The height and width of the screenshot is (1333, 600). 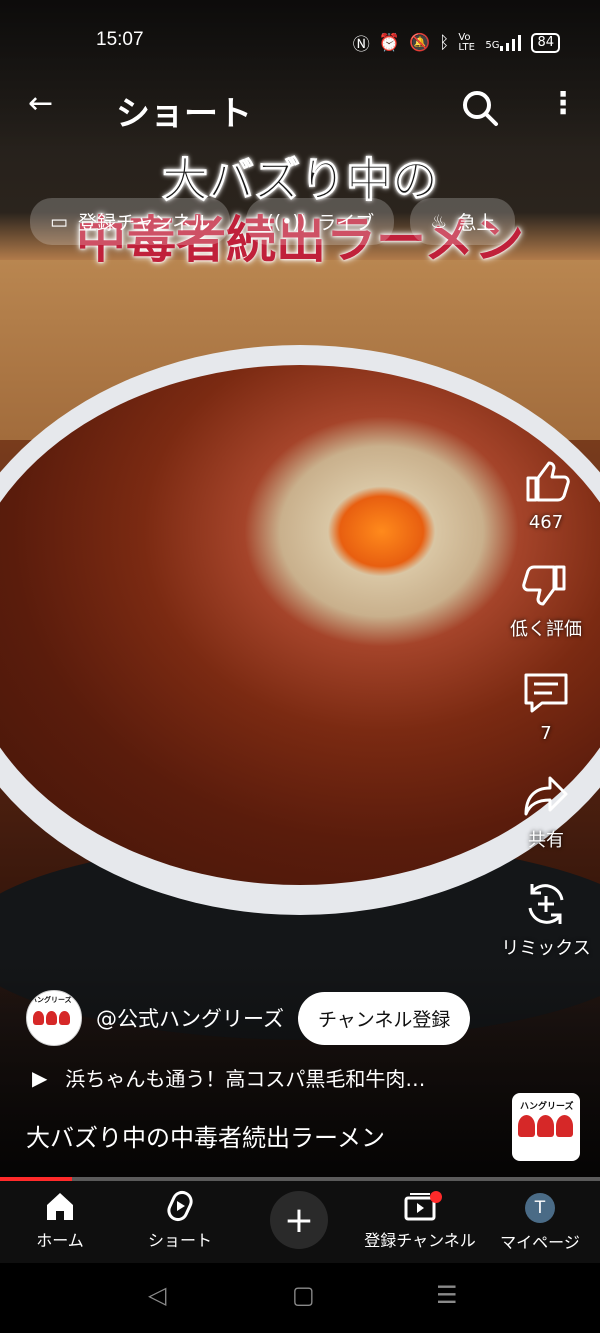 What do you see at coordinates (548, 481) in the screenshot?
I see `thumbs-up-icon` at bounding box center [548, 481].